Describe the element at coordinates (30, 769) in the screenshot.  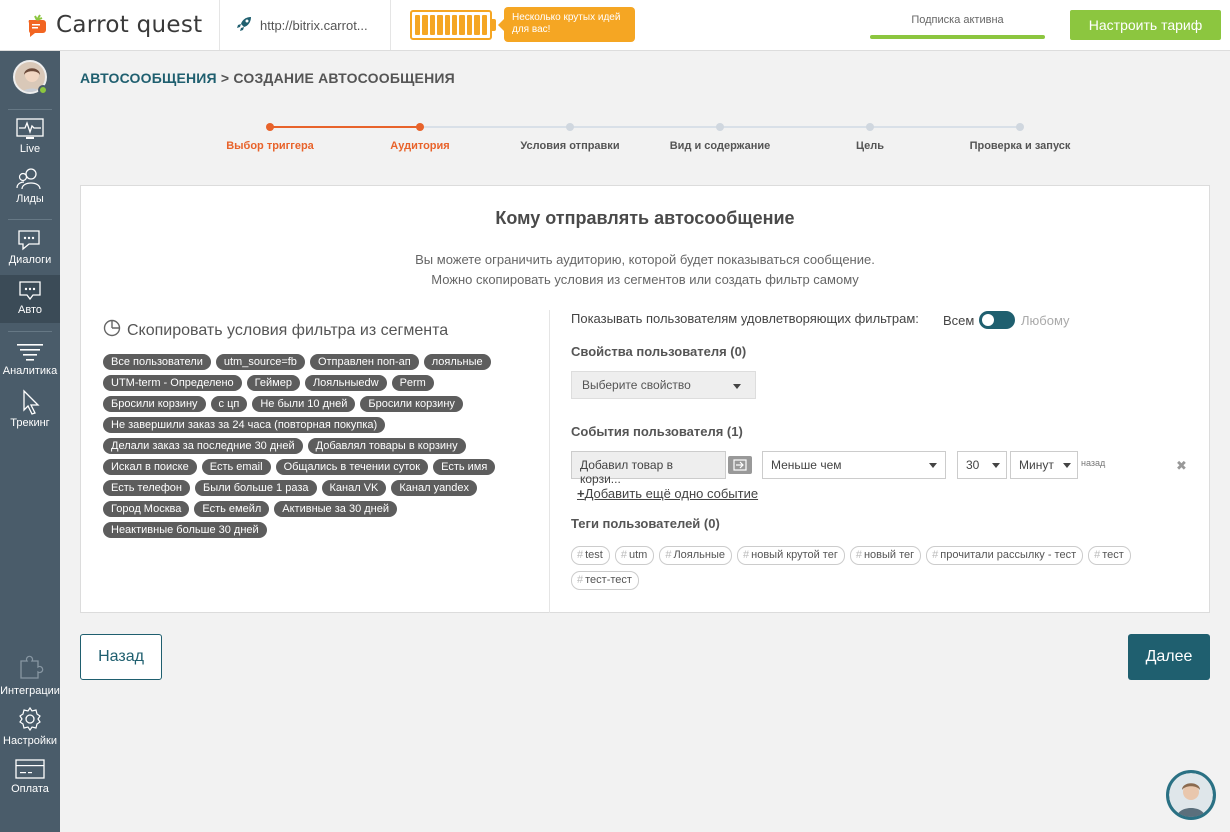
I see `card-icon` at that location.